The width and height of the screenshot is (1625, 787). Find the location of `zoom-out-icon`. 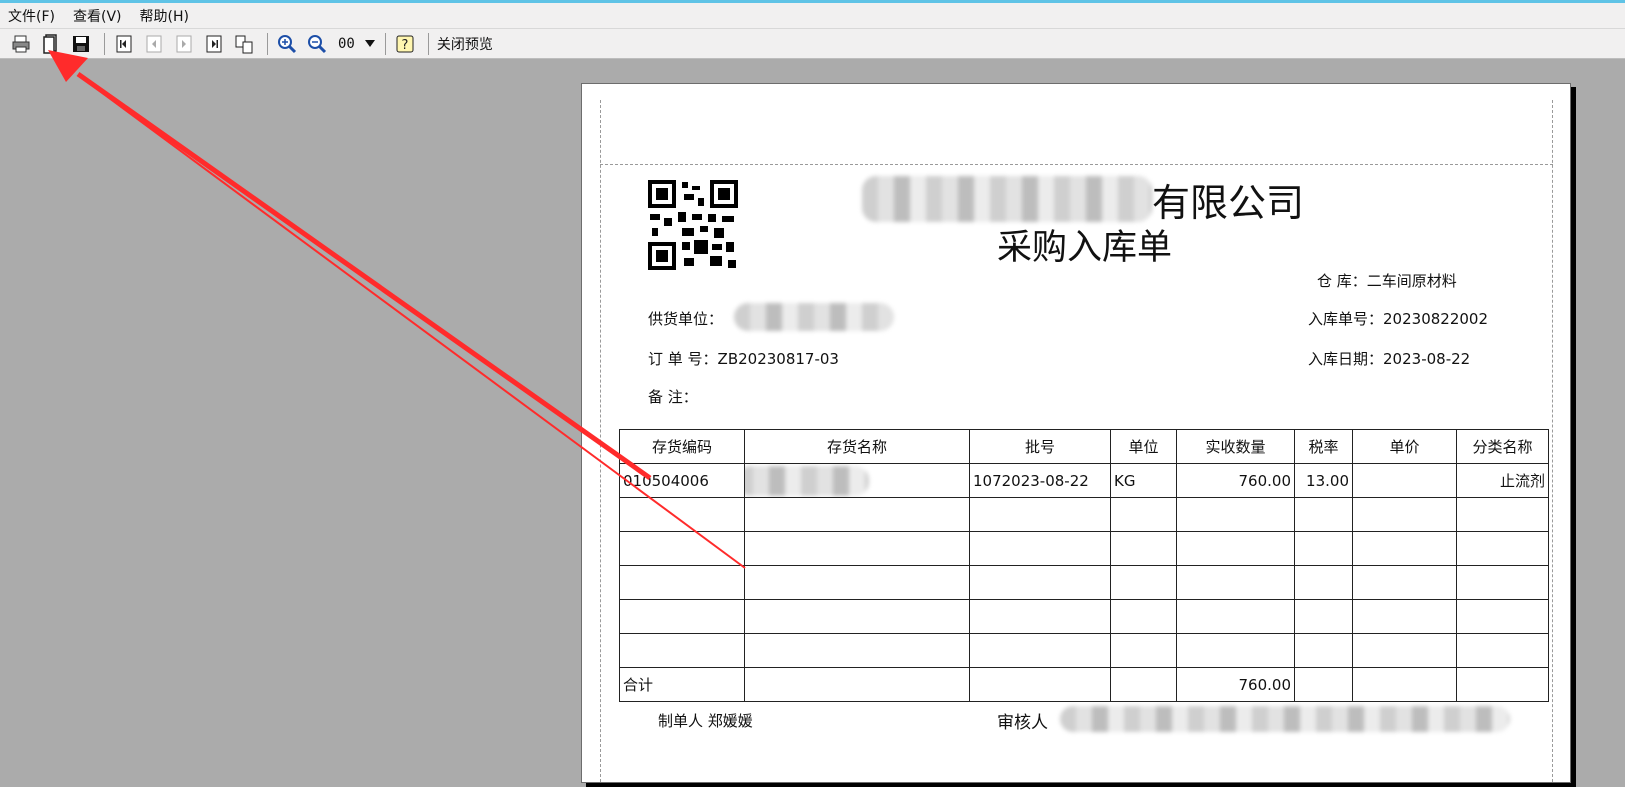

zoom-out-icon is located at coordinates (317, 43).